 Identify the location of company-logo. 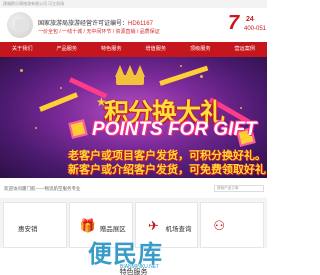
(23, 25).